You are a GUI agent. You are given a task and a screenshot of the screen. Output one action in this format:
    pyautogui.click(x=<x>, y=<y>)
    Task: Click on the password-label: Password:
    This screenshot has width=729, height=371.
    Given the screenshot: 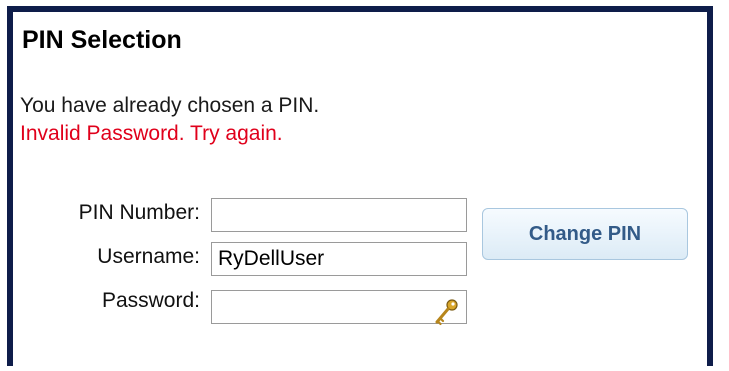 What is the action you would take?
    pyautogui.click(x=150, y=300)
    